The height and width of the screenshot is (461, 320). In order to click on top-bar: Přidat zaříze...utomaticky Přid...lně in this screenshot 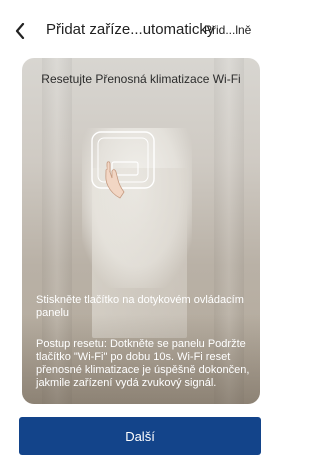, I will do `click(133, 28)`.